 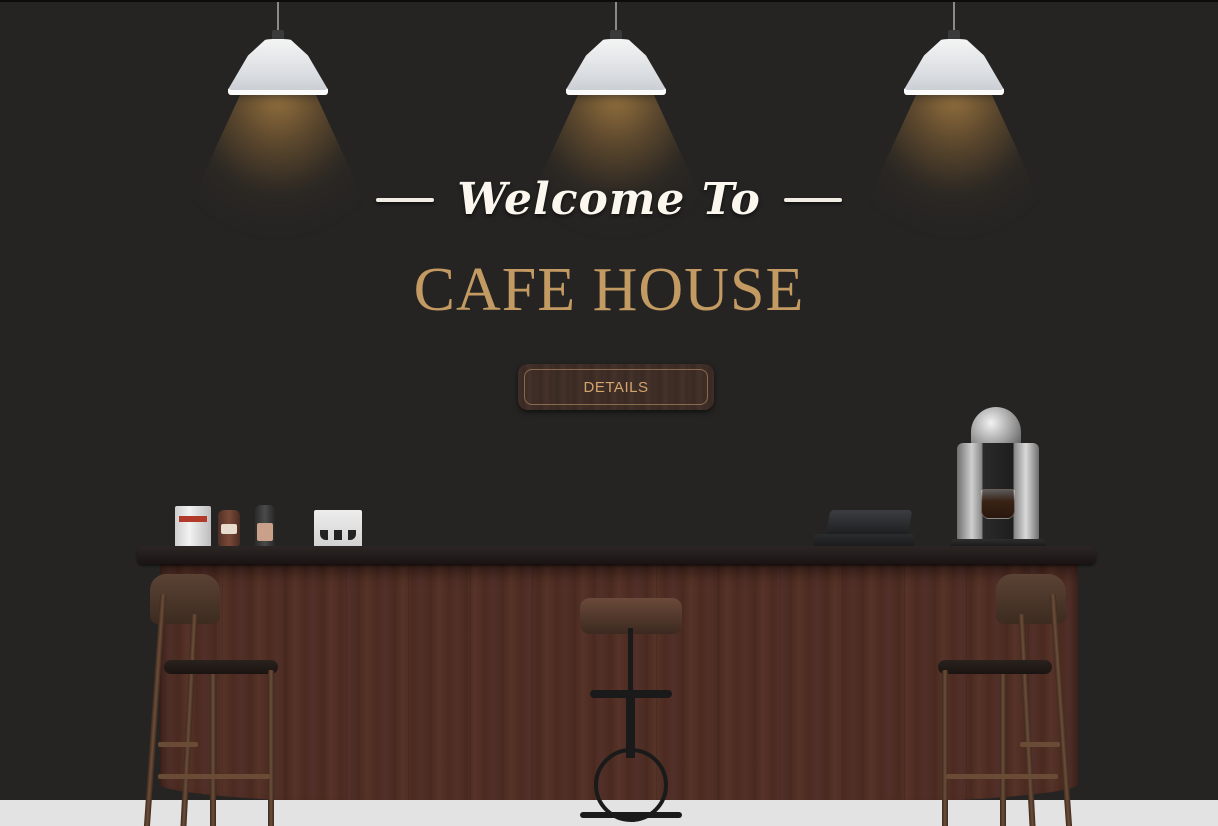 What do you see at coordinates (609, 290) in the screenshot?
I see `page-title: CAFE HOUSE` at bounding box center [609, 290].